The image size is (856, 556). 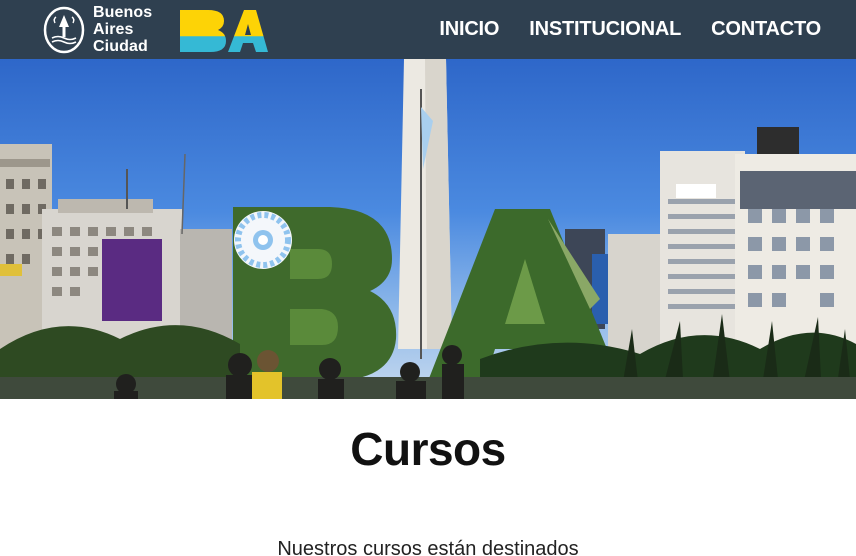 What do you see at coordinates (113, 29) in the screenshot?
I see `brand-line-2: Aires` at bounding box center [113, 29].